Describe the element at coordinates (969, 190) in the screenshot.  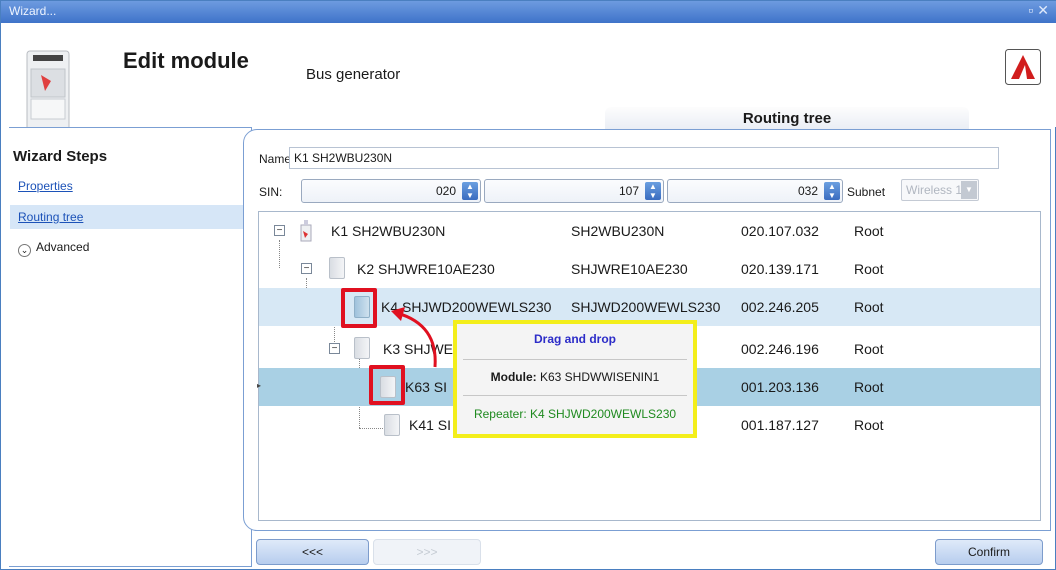
I see `chevron-down-icon: ▼` at that location.